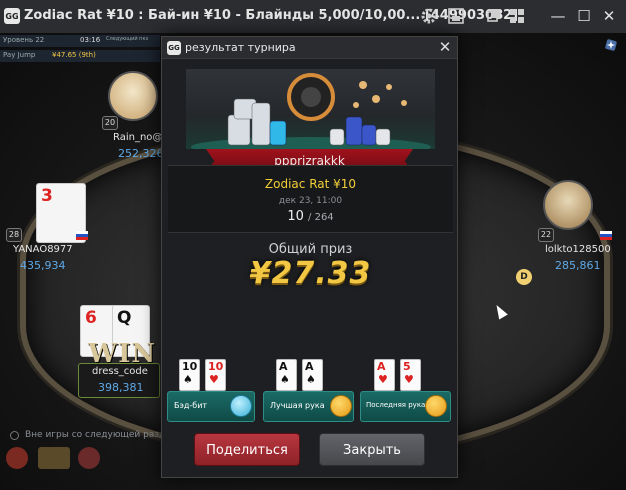 The image size is (626, 490). What do you see at coordinates (517, 16) in the screenshot?
I see `tile-tables-icon` at bounding box center [517, 16].